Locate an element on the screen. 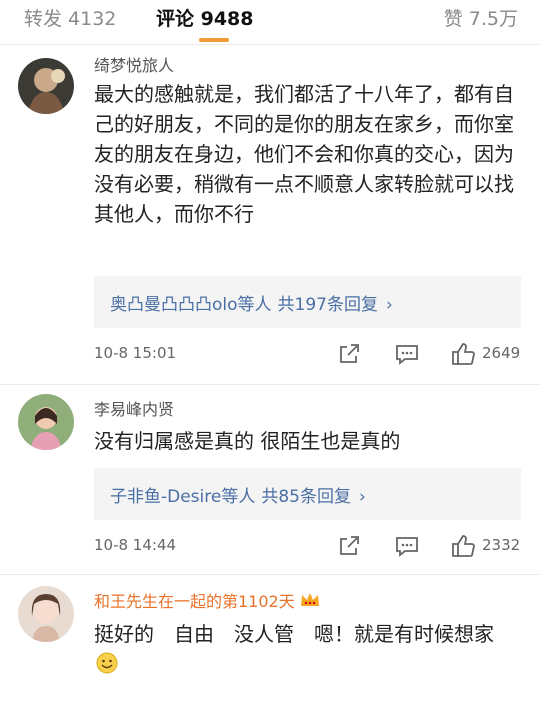 This screenshot has height=720, width=540. reply-summary: 奥凸曼凸凸凸olo等人 共197条回复 › is located at coordinates (307, 302).